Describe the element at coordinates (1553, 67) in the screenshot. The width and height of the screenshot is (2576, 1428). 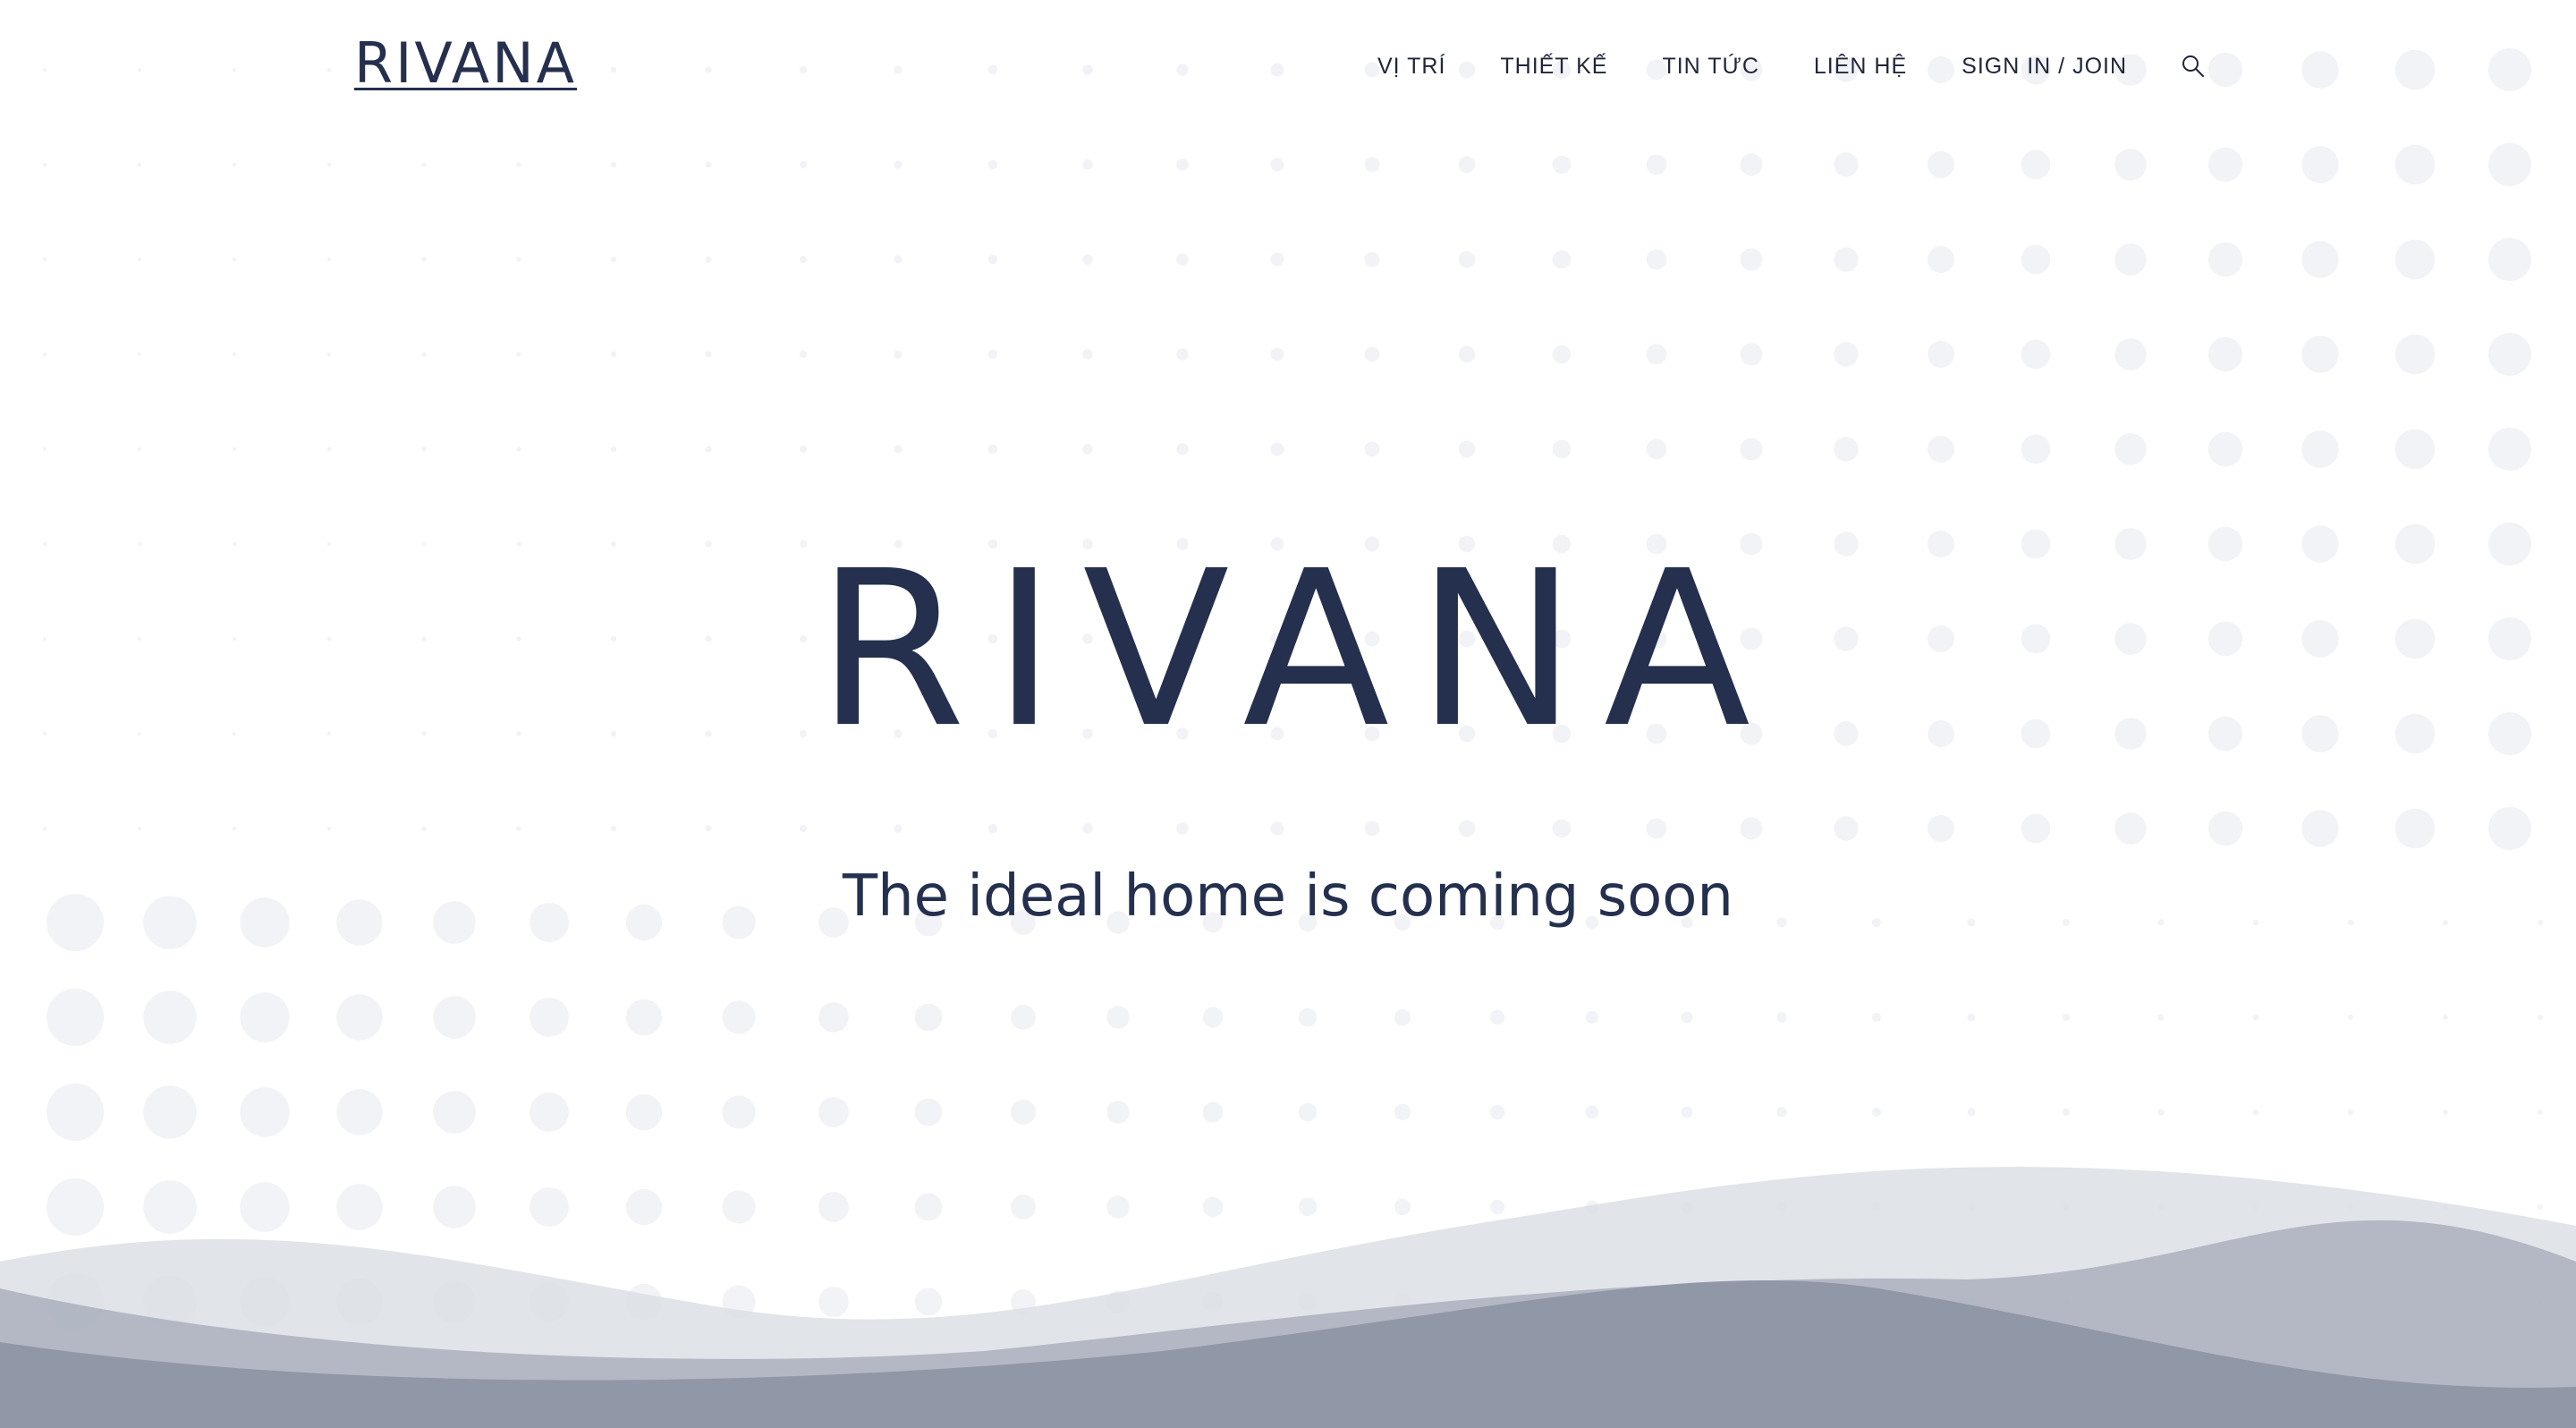
I see `nav-item-thiet-ke: THIẾT KẾ` at that location.